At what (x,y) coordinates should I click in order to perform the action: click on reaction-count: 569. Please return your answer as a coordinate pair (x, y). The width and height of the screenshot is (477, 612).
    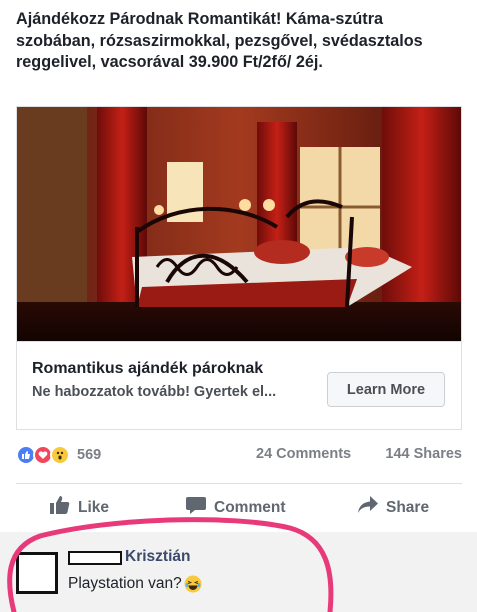
    Looking at the image, I should click on (89, 455).